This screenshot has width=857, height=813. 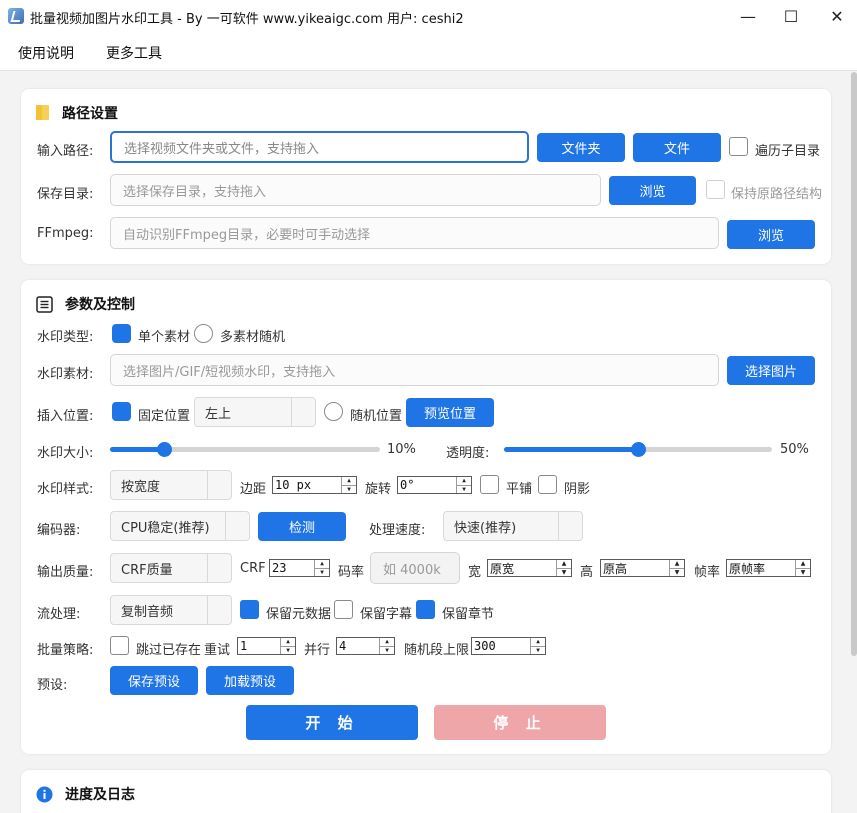 What do you see at coordinates (314, 485) in the screenshot?
I see `margin-spinbox: 10 px ▲ ▼` at bounding box center [314, 485].